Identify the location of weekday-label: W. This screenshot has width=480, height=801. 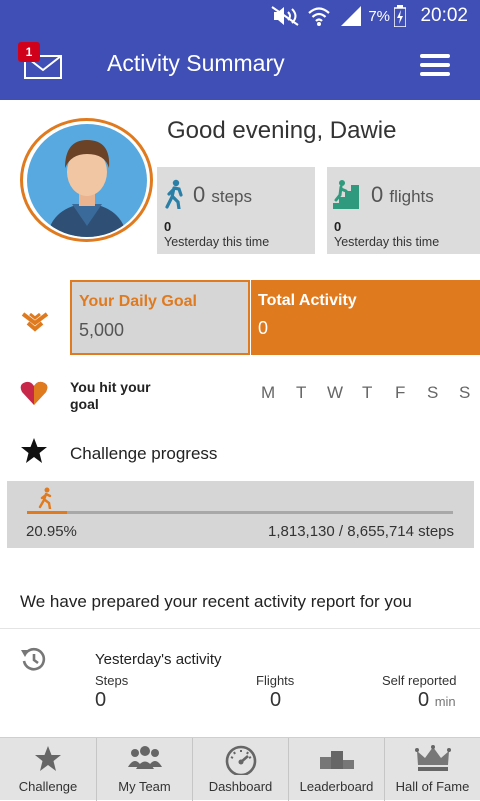
(335, 392).